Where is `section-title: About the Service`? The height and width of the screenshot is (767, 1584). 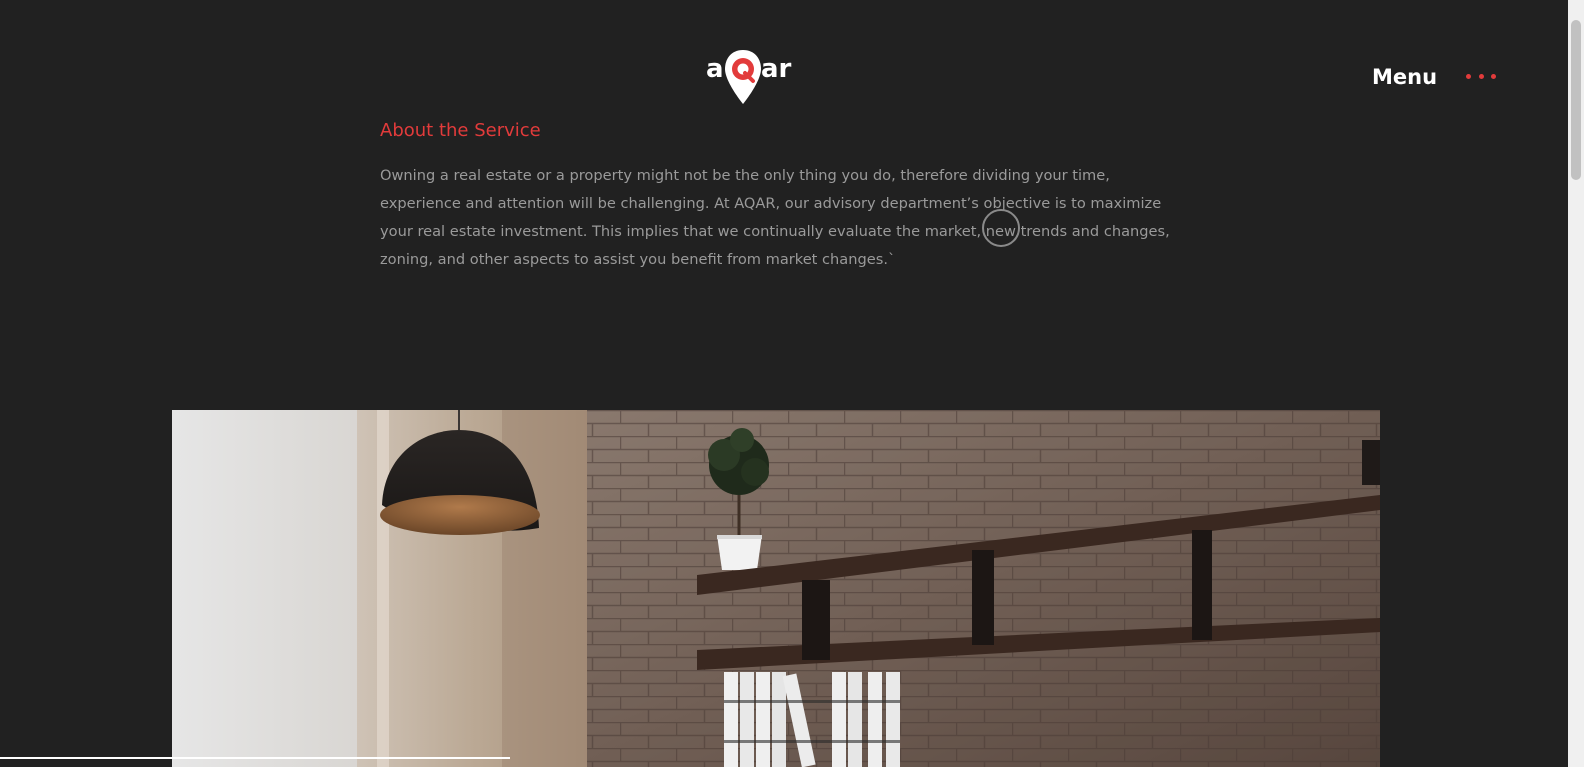 section-title: About the Service is located at coordinates (460, 130).